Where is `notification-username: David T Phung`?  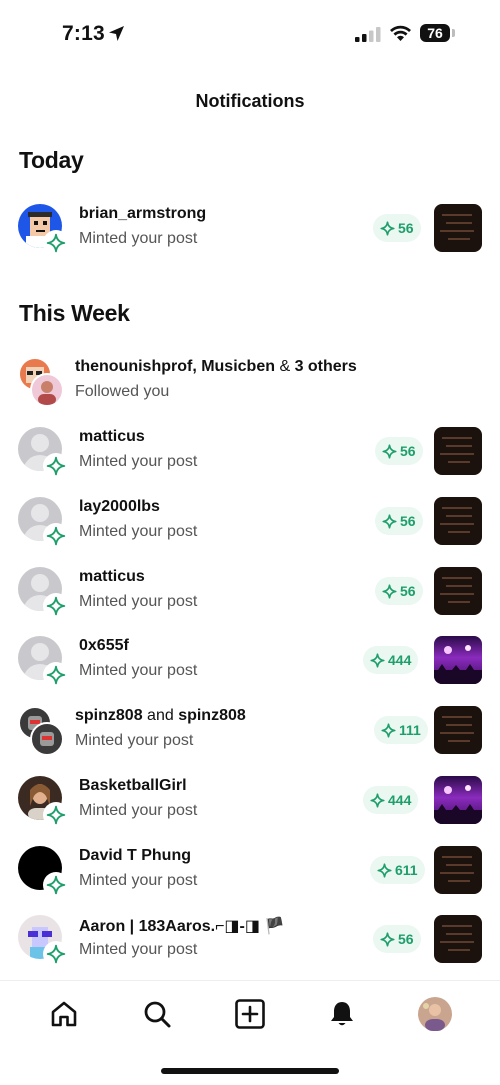 notification-username: David T Phung is located at coordinates (135, 856).